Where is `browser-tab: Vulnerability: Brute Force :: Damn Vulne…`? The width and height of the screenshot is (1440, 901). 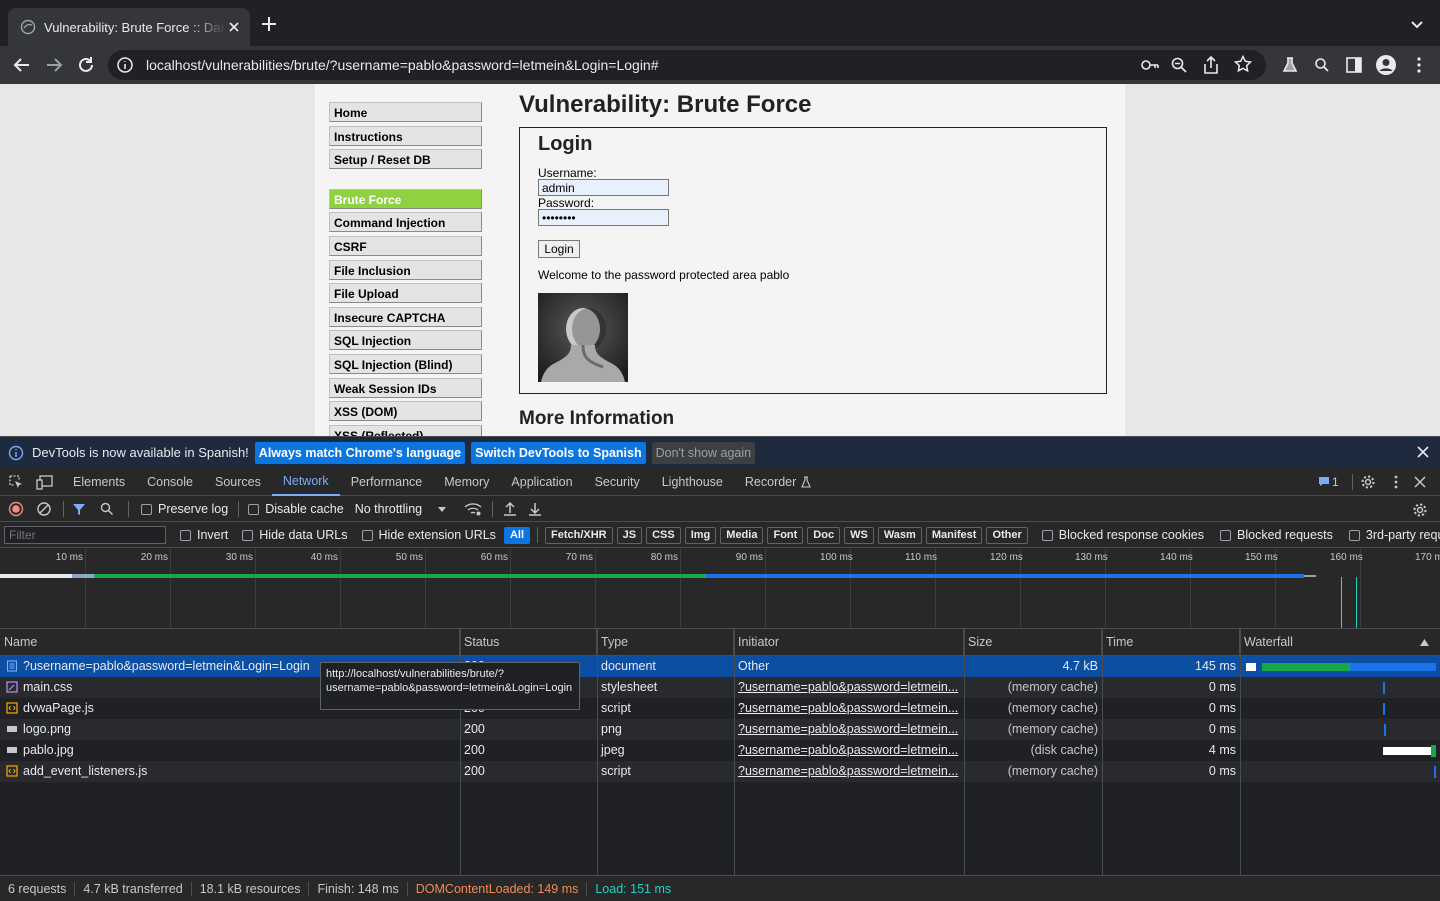
browser-tab: Vulnerability: Brute Force :: Damn Vulne… is located at coordinates (129, 27).